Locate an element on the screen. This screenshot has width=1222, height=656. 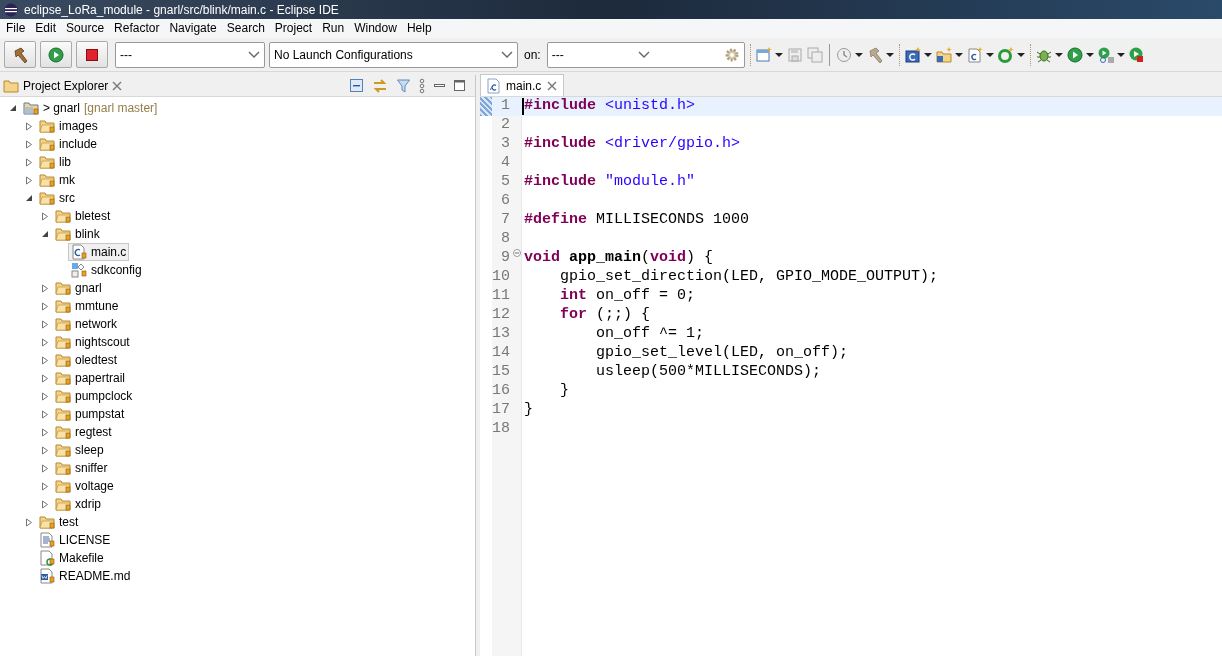
tree-item: main.c is located at coordinates (99, 252).